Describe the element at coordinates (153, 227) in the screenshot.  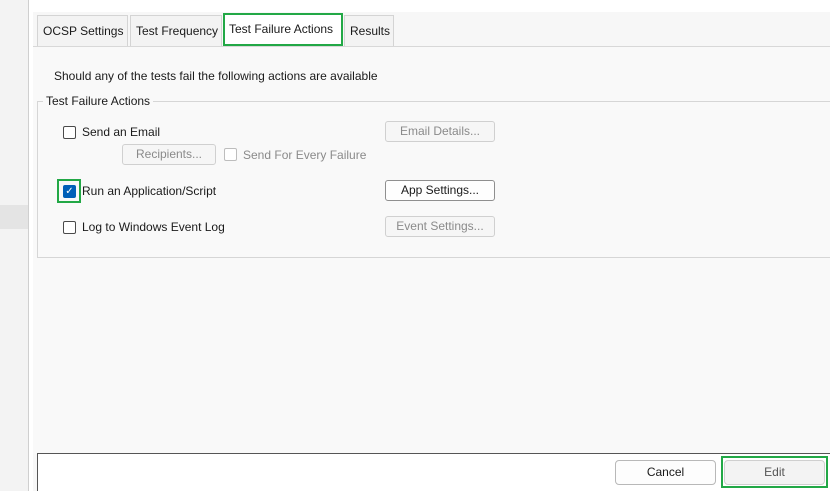
I see `log-event-label: Log to Windows Event Log` at that location.